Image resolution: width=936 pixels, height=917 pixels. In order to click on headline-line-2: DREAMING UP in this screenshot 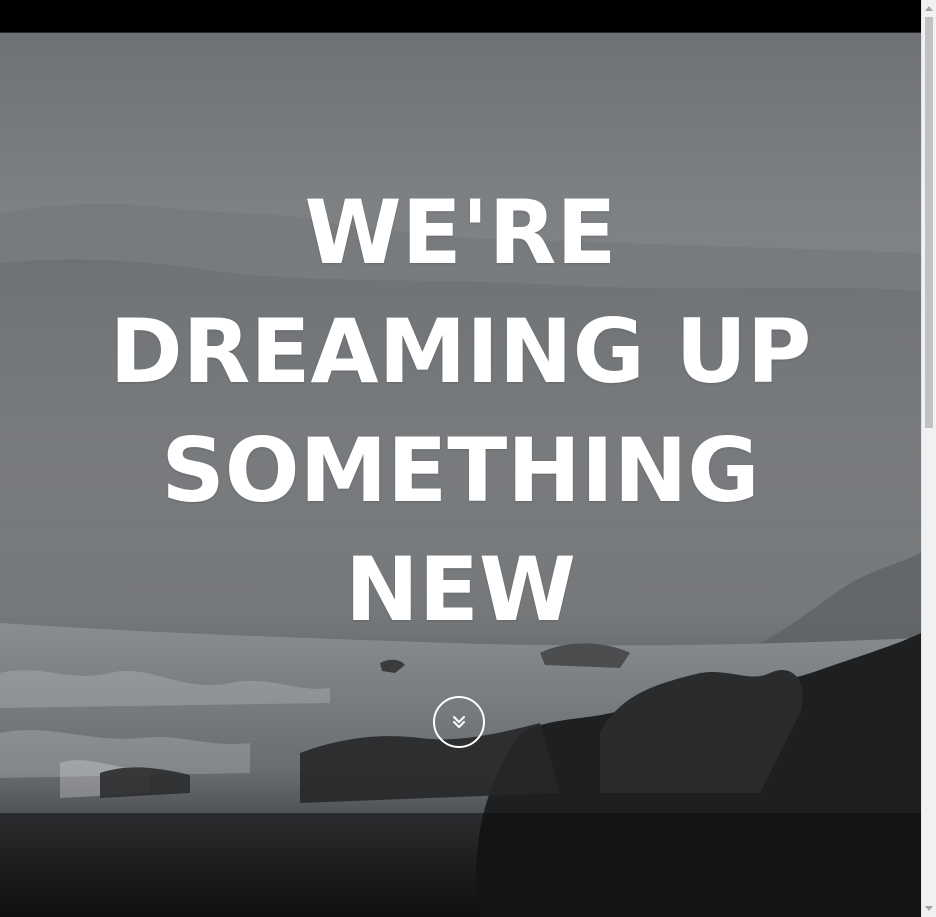, I will do `click(460, 351)`.